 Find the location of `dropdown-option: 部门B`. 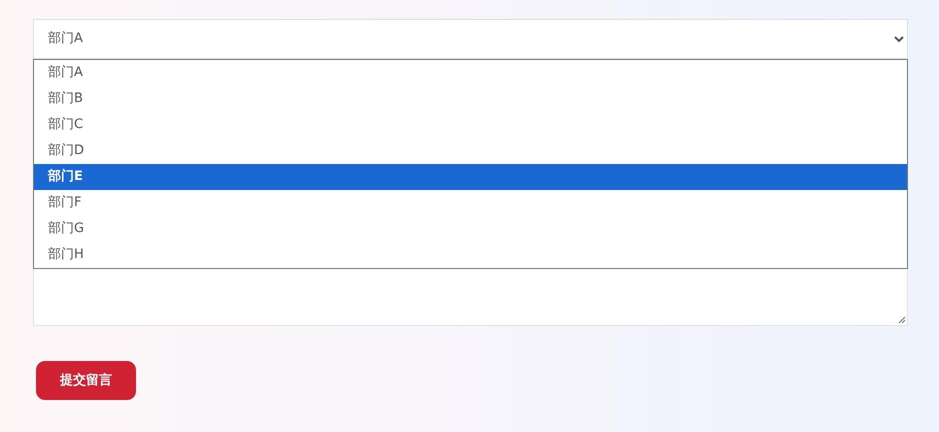

dropdown-option: 部门B is located at coordinates (470, 99).